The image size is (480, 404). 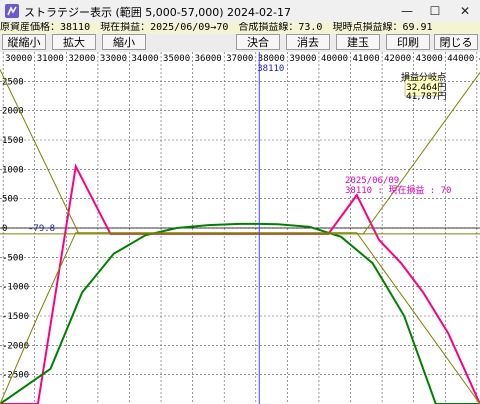 I want to click on y-tick-label: 1000, so click(x=13, y=170).